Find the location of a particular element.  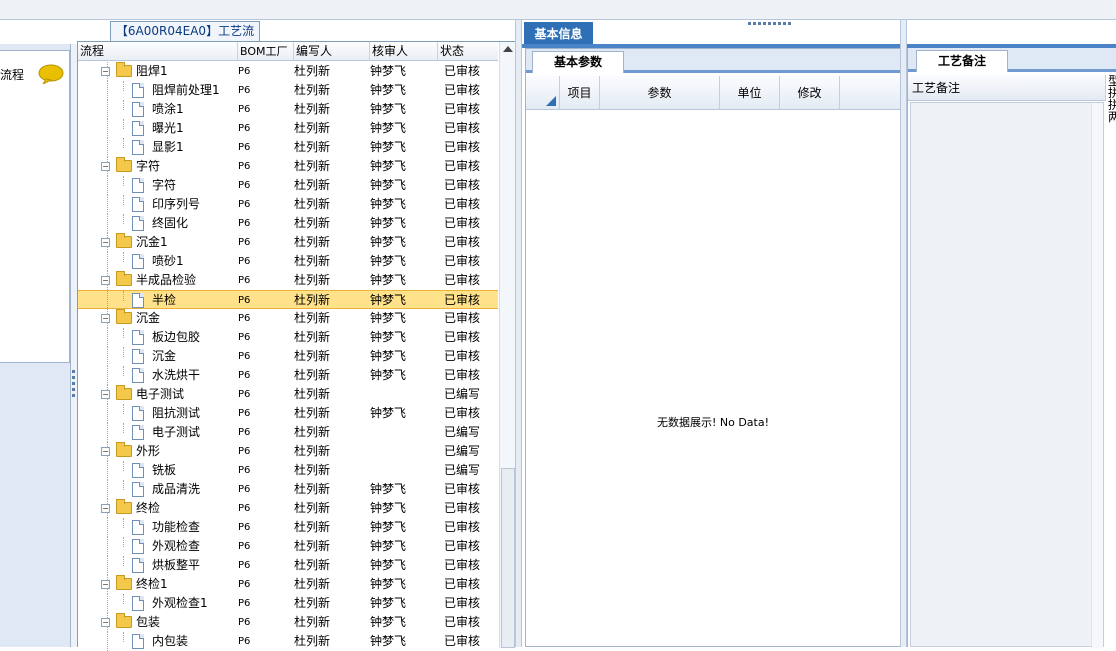

row-flow-name: 烘板整平 is located at coordinates (176, 565).